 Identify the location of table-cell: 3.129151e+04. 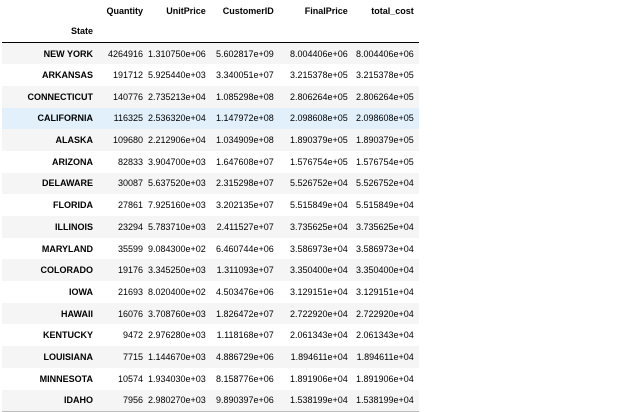
(385, 291).